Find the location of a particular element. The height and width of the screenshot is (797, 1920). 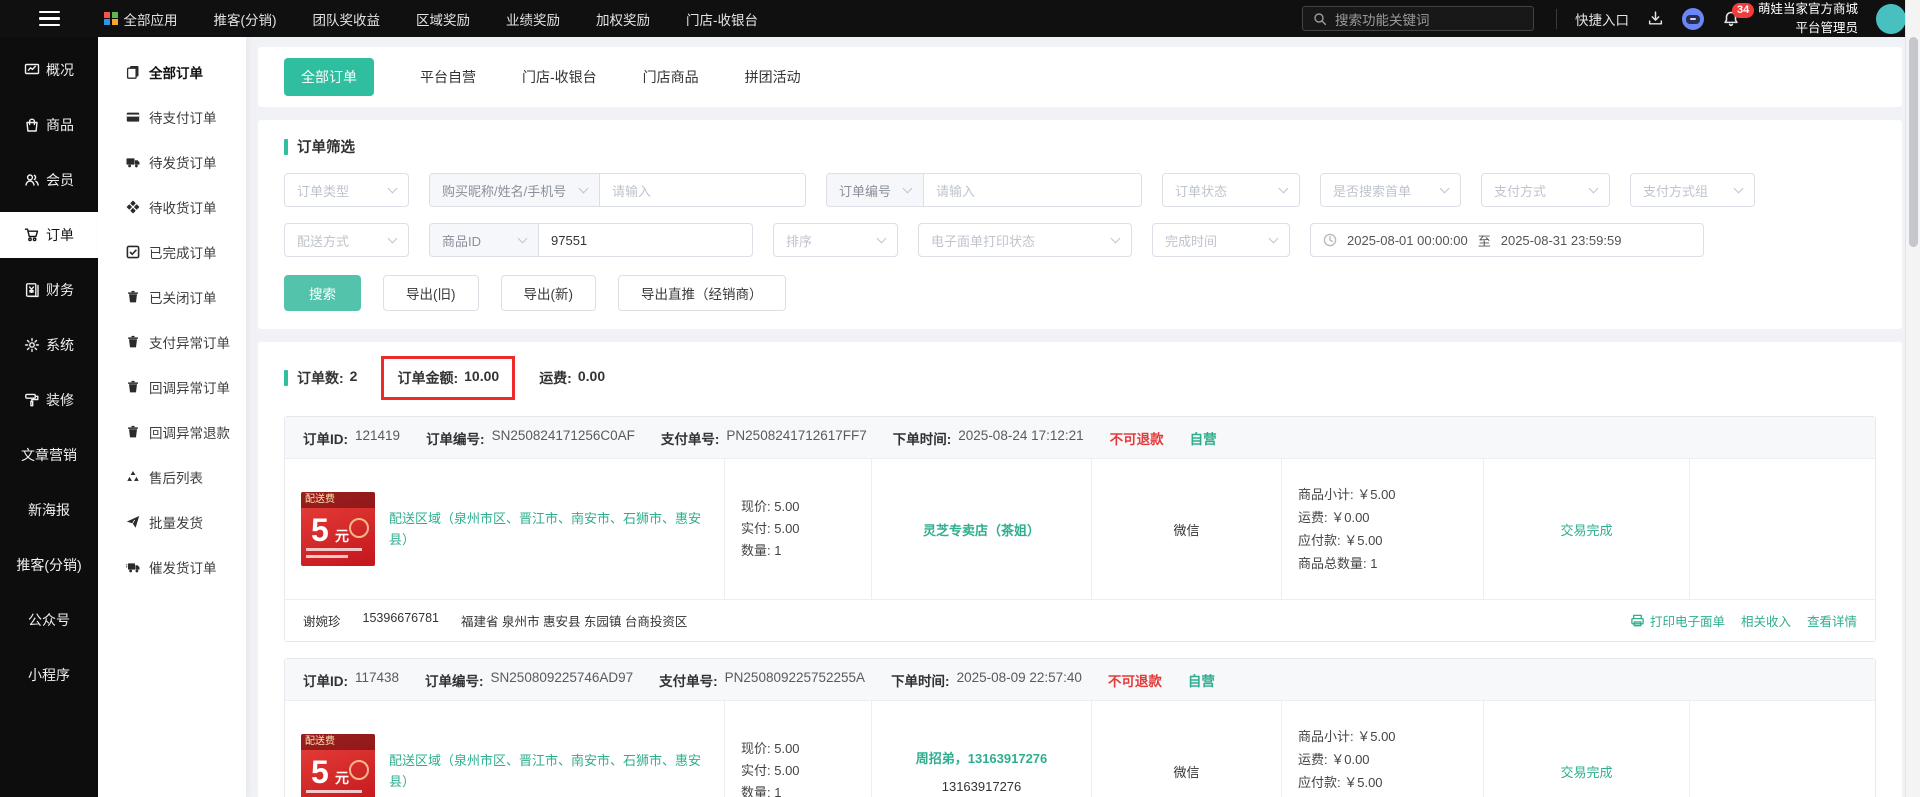

sidebar-item-official-account: 公众号 is located at coordinates (49, 620).